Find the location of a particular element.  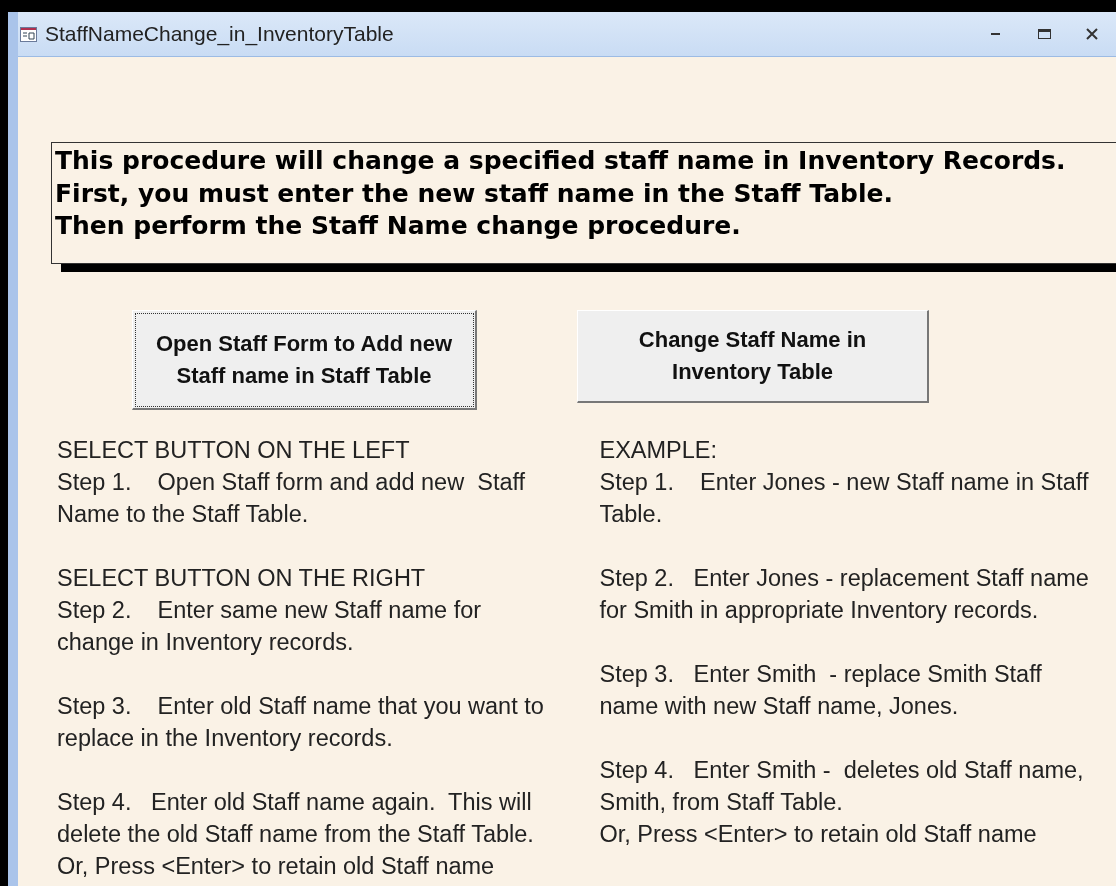

close-icon is located at coordinates (1092, 34).